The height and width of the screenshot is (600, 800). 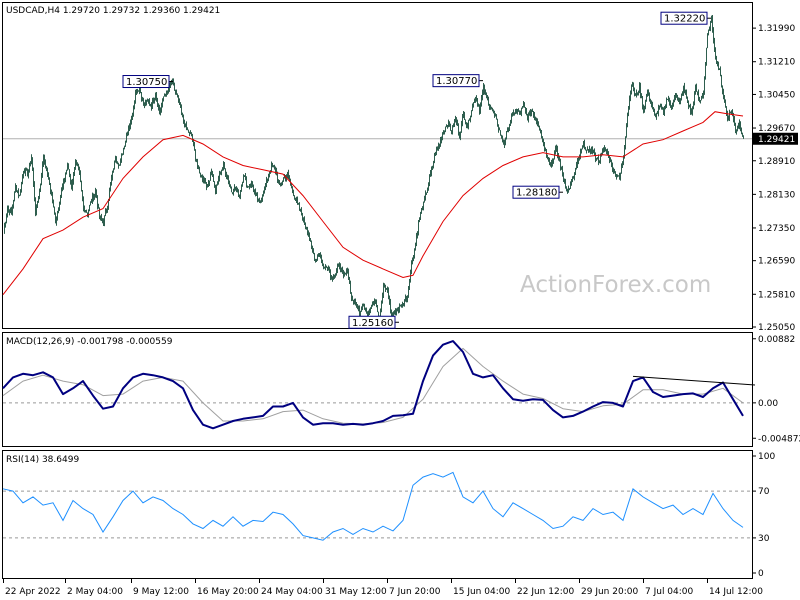 What do you see at coordinates (95, 592) in the screenshot?
I see `time-tick-label: 2 May 04:00` at bounding box center [95, 592].